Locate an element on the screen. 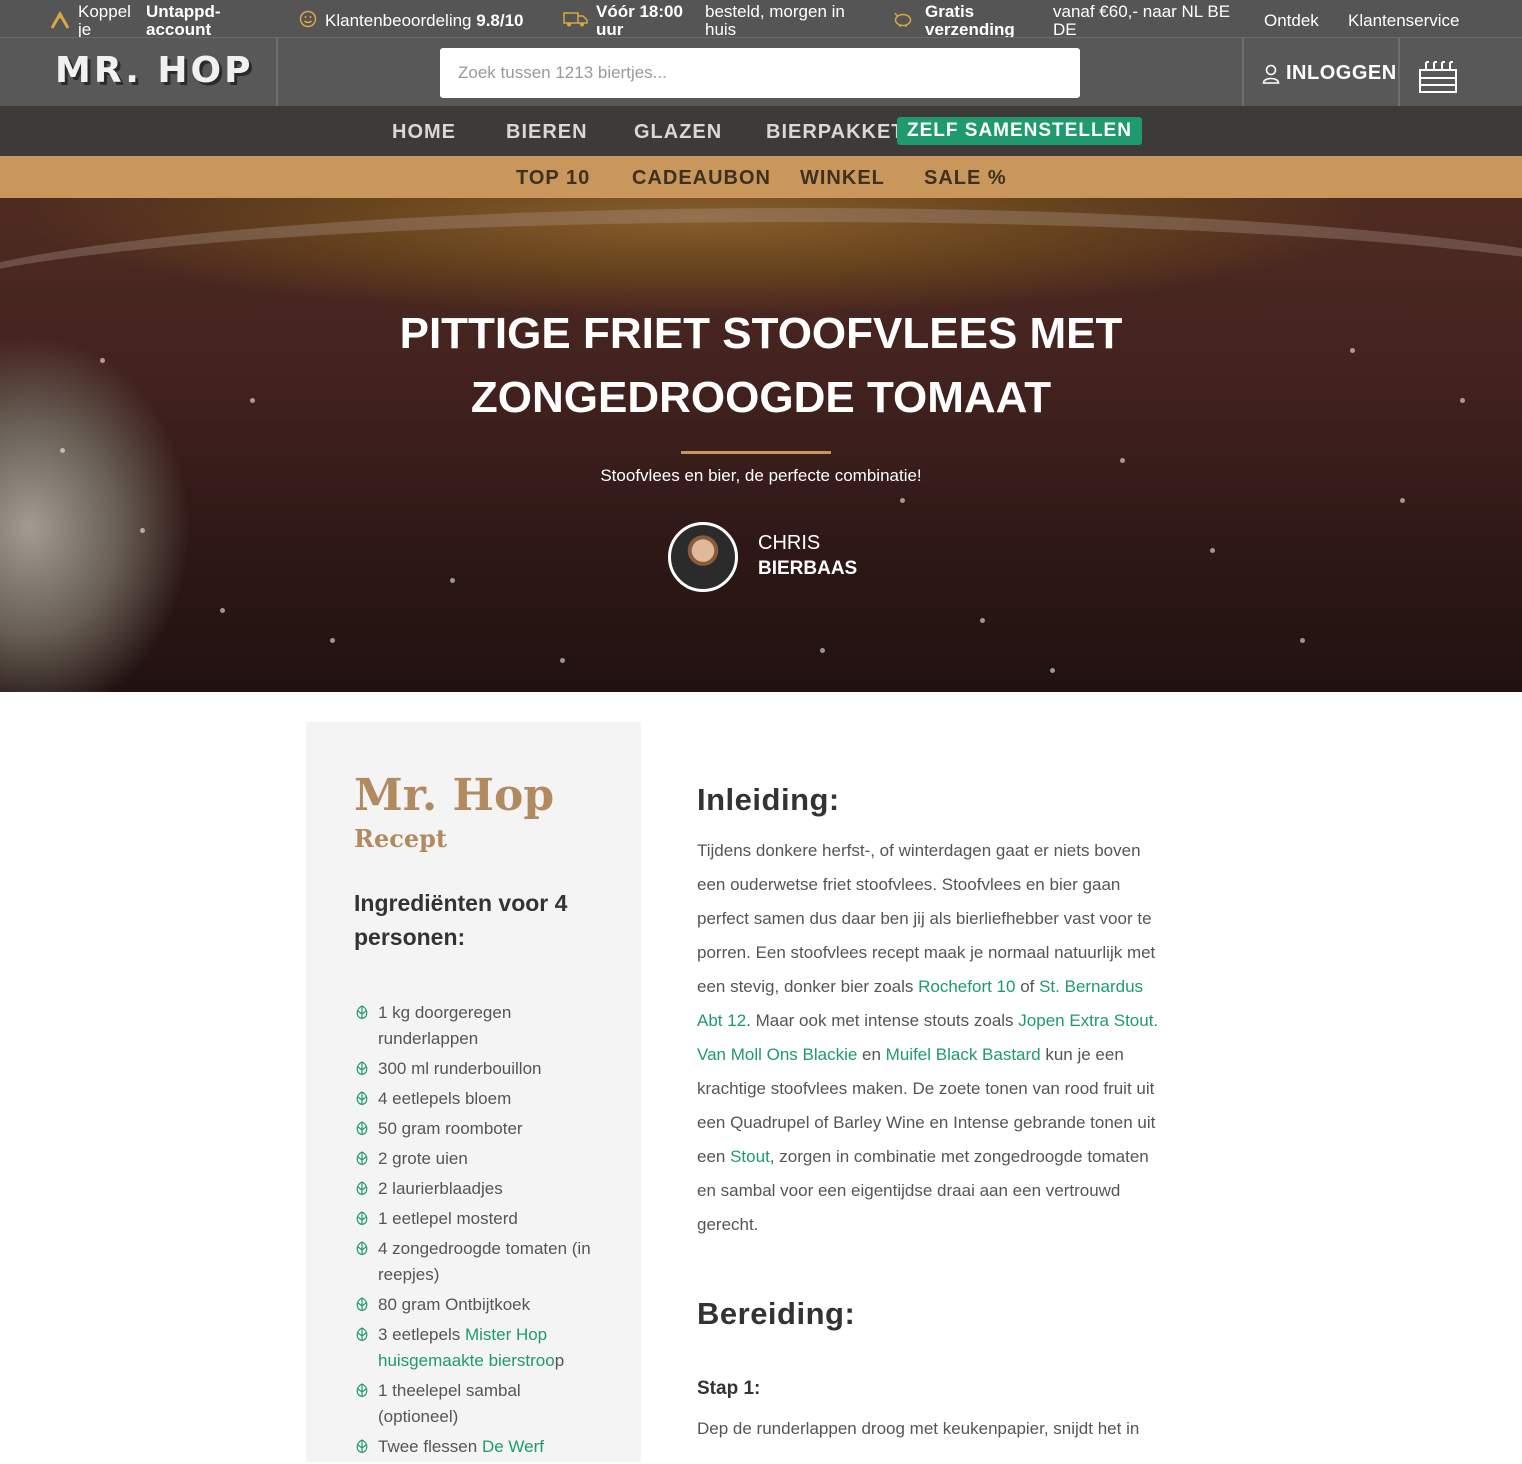  ingredient-text: 80 gram Ontbijtkoek is located at coordinates (454, 1304).